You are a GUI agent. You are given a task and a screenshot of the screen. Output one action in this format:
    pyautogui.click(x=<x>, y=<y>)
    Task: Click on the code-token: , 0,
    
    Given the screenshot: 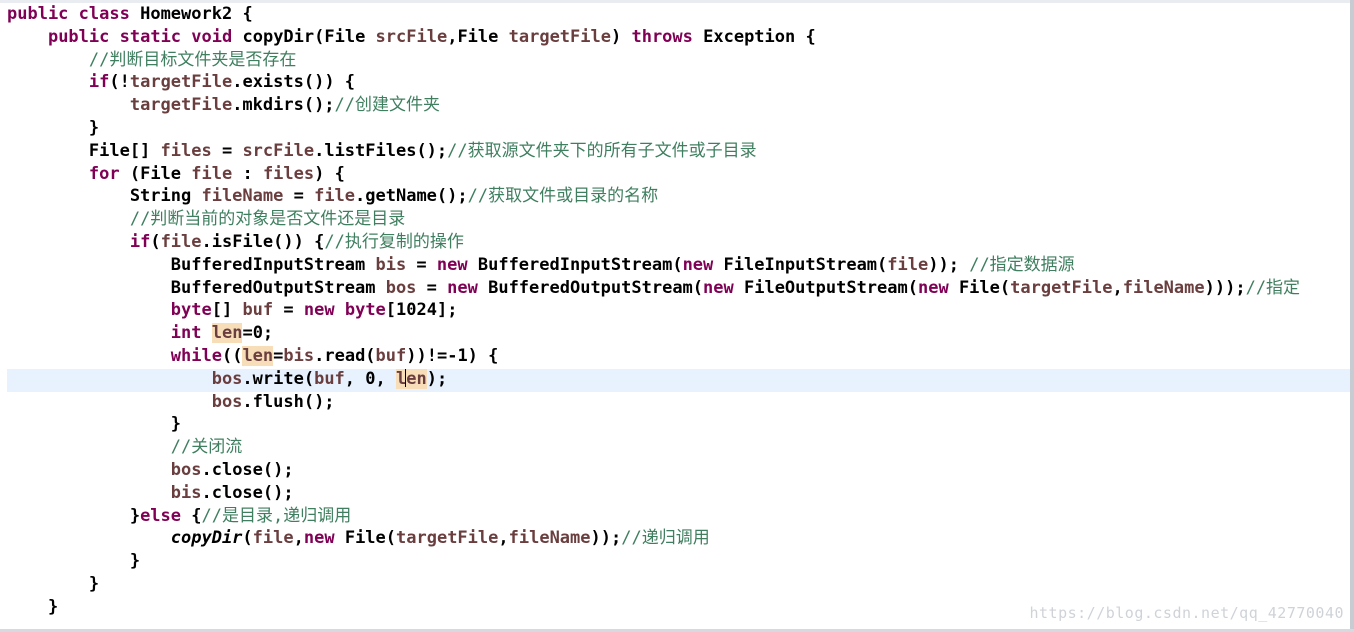 What is the action you would take?
    pyautogui.click(x=370, y=378)
    